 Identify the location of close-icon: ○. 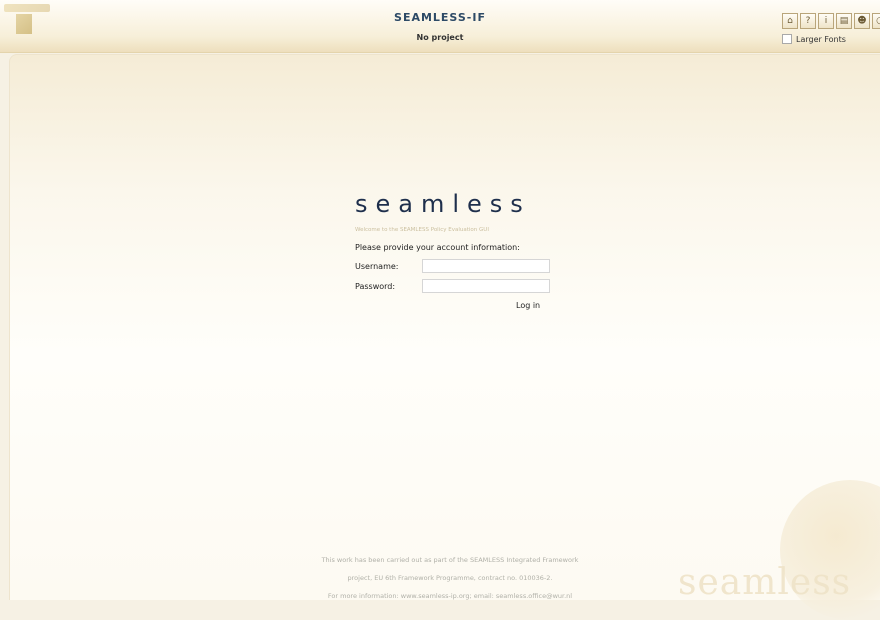
(876, 21).